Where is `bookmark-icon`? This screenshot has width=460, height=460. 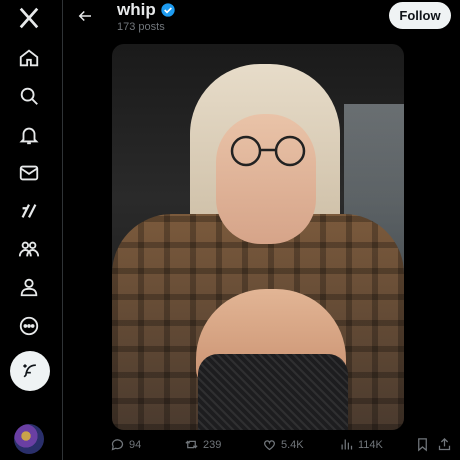
bookmark-icon is located at coordinates (422, 445).